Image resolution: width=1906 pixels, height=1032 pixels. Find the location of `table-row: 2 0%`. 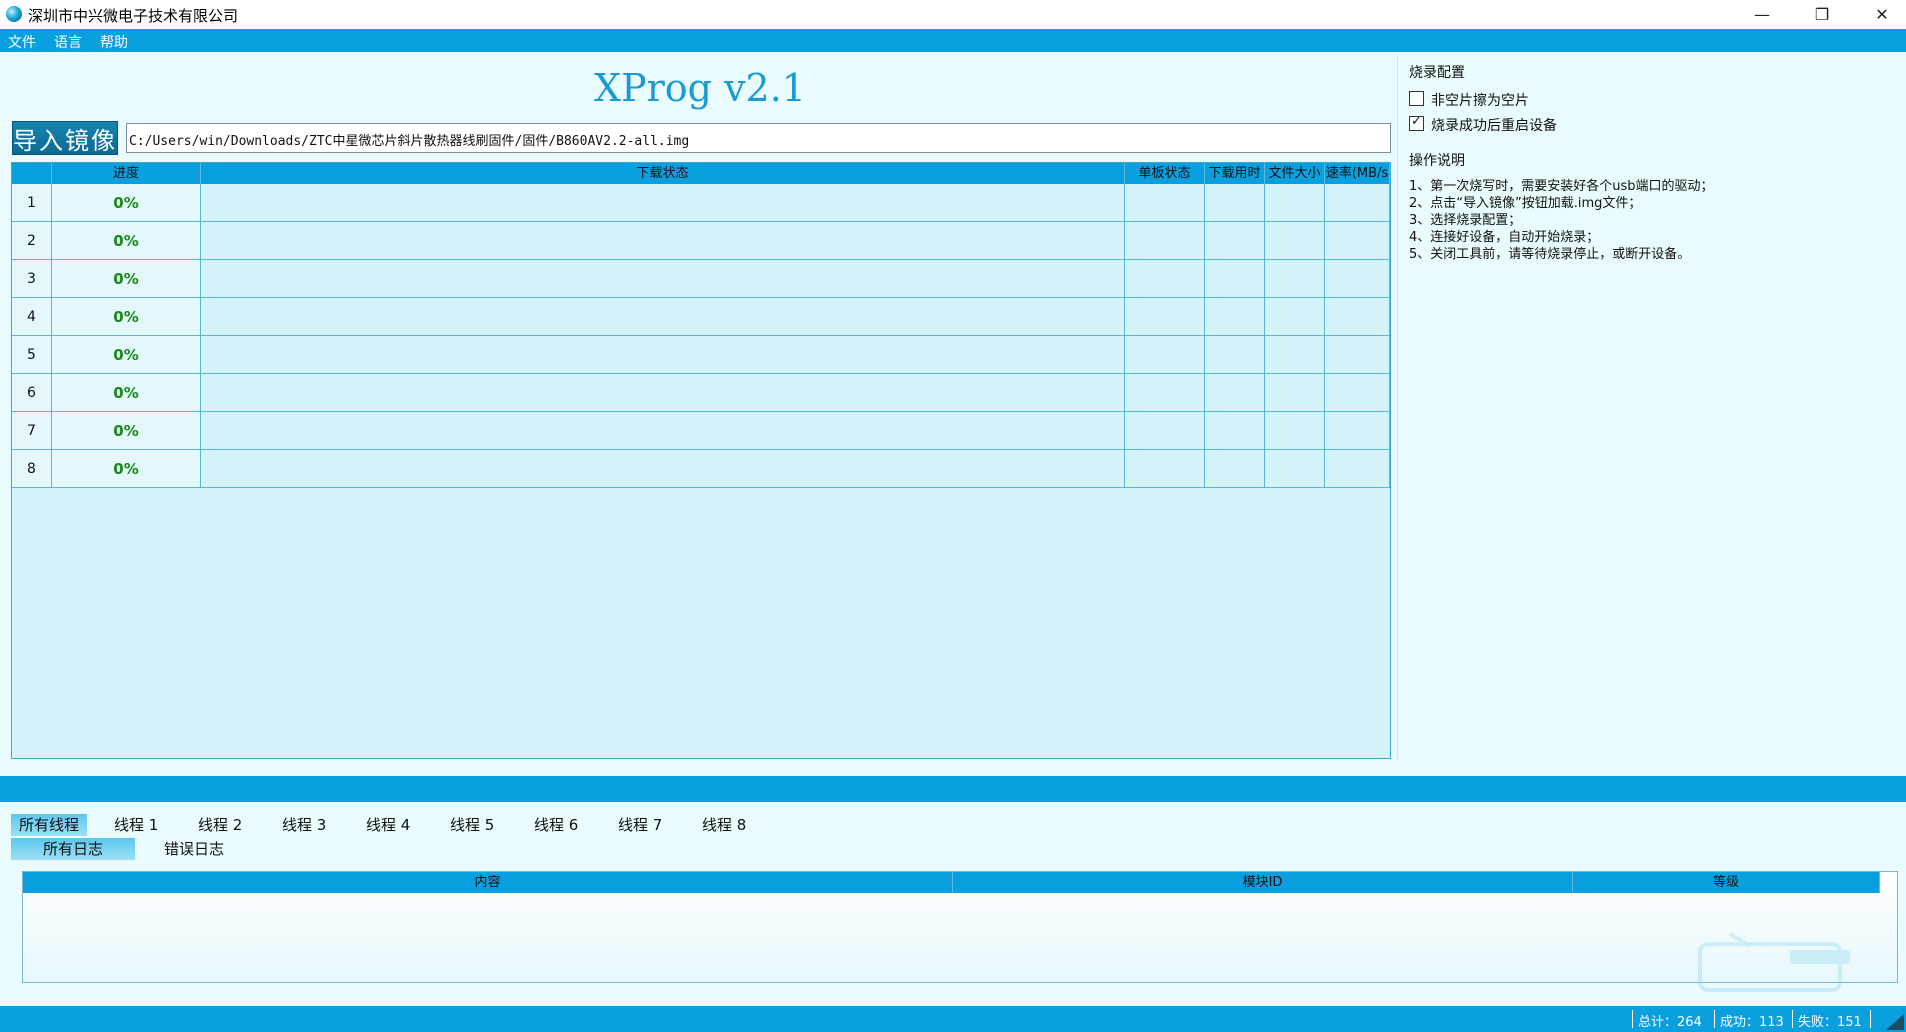

table-row: 2 0% is located at coordinates (701, 241).